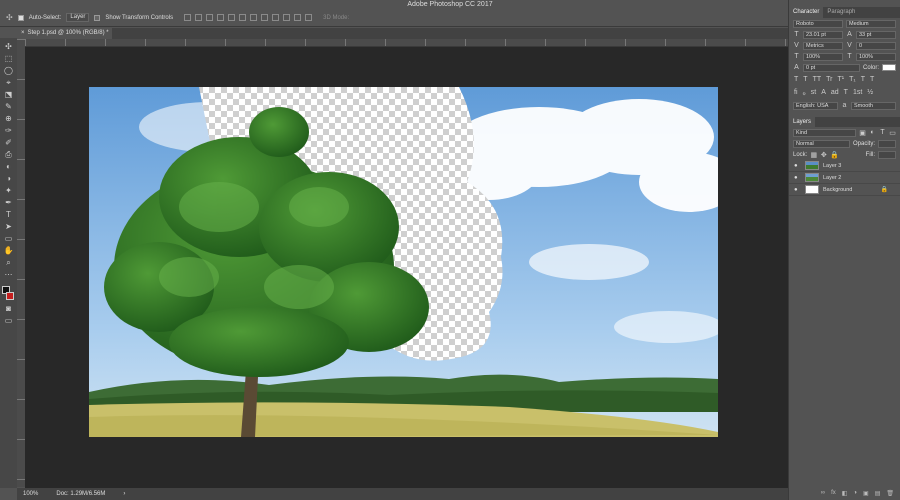  I want to click on align-center-icon, so click(232, 17).